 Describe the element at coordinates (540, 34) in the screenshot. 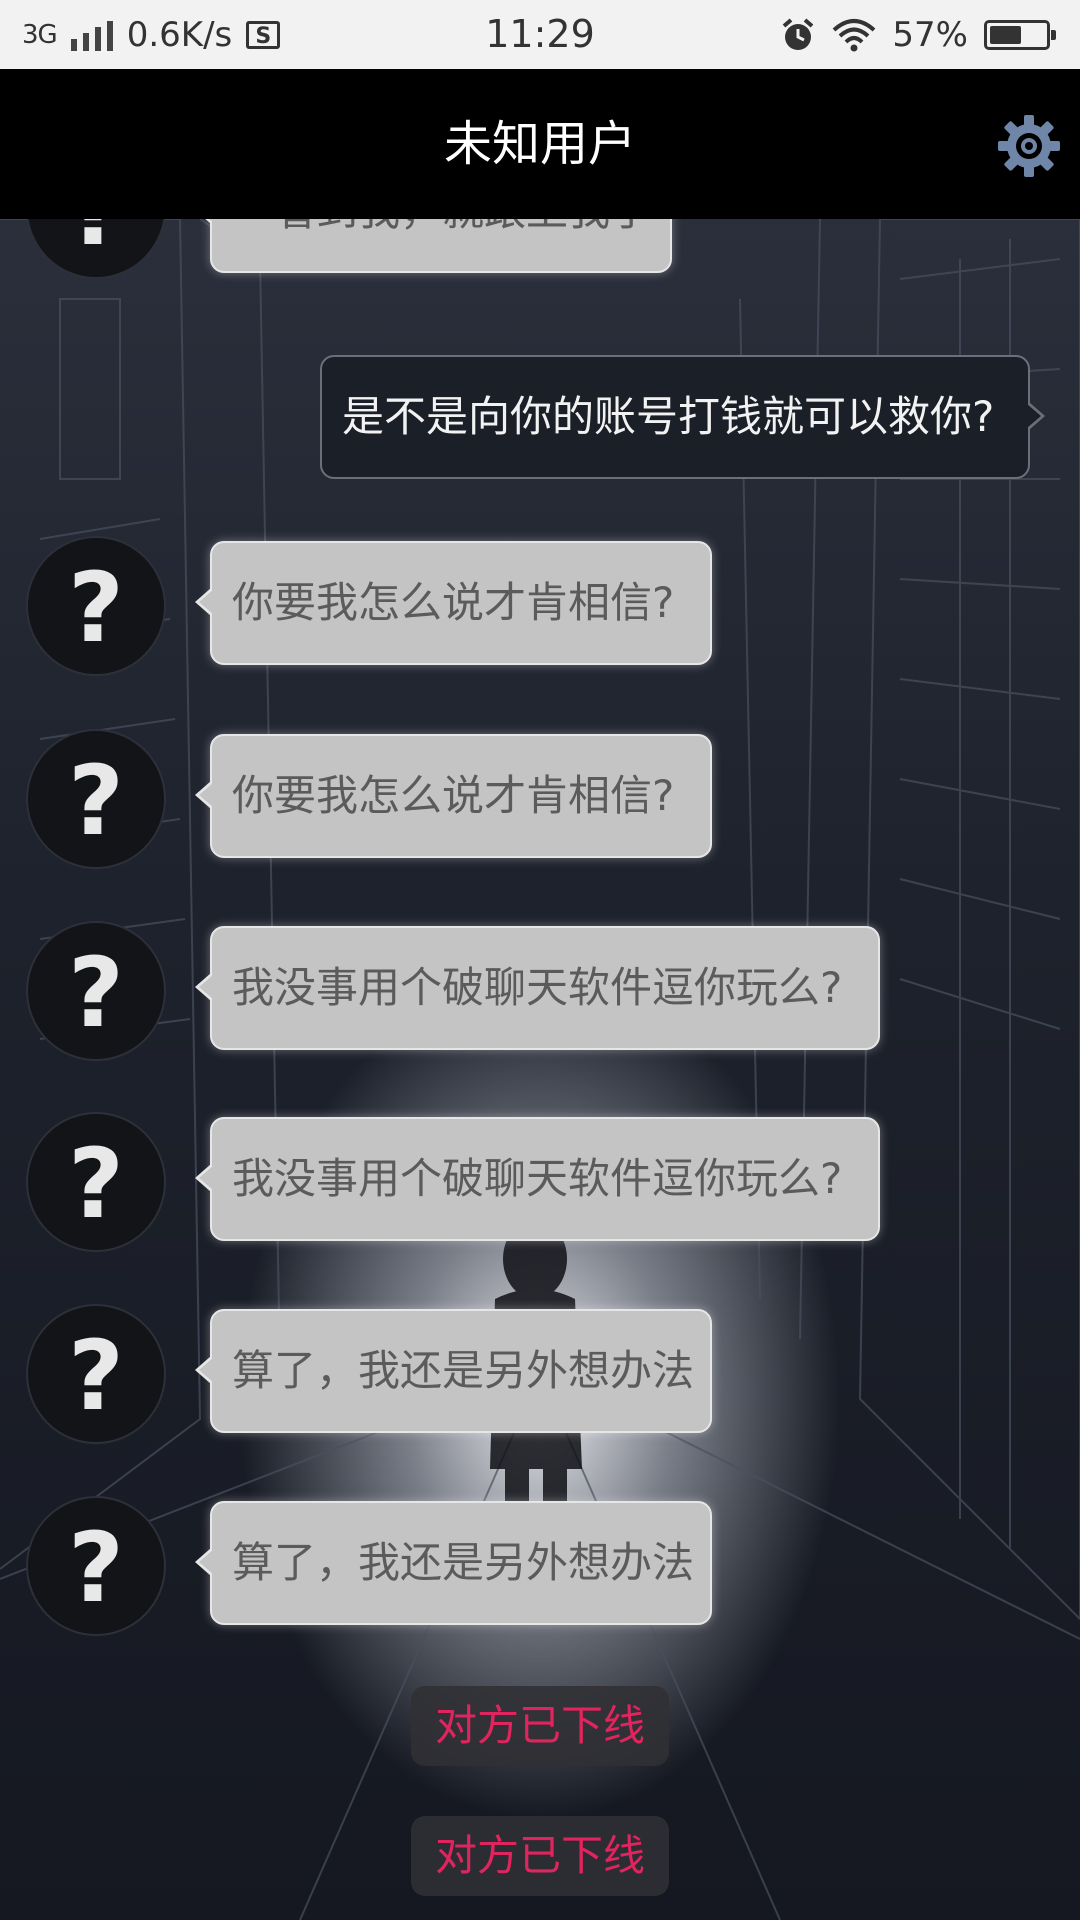

I see `status-bar: 3G 0.6K/s S 11:29 57%` at that location.